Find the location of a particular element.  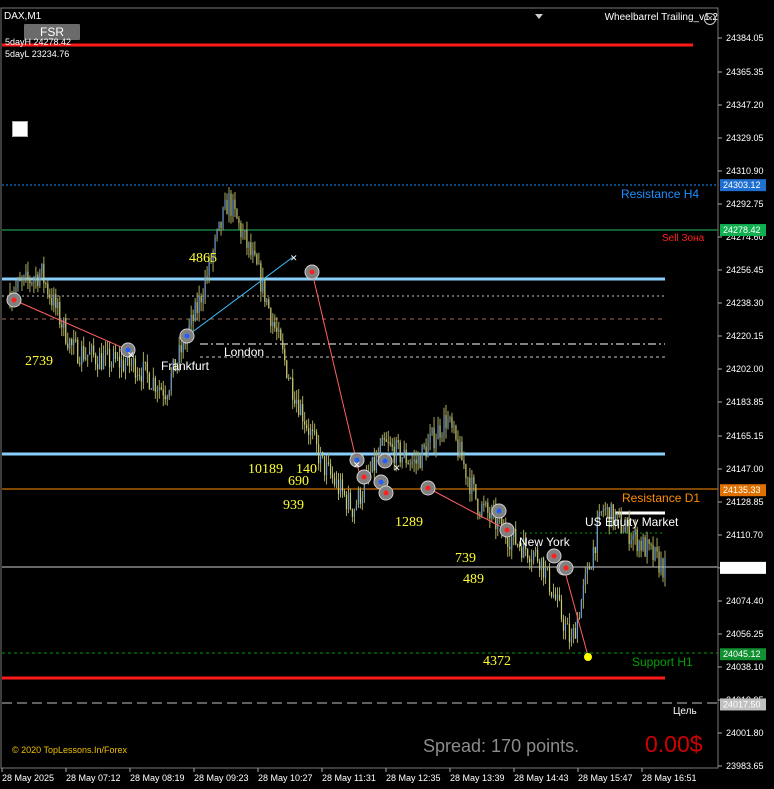

collapse-arrow-icon is located at coordinates (539, 16).